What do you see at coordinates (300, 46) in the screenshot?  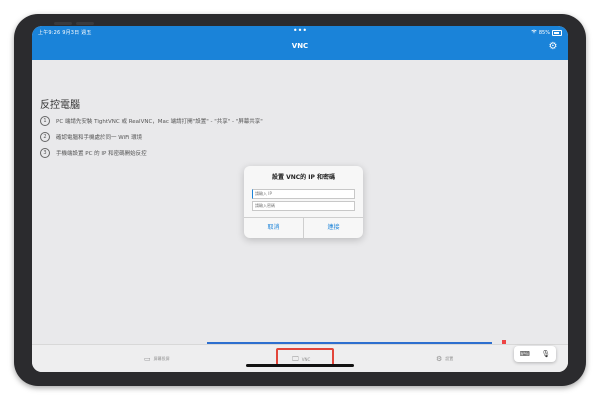 I see `page-title: VNC` at bounding box center [300, 46].